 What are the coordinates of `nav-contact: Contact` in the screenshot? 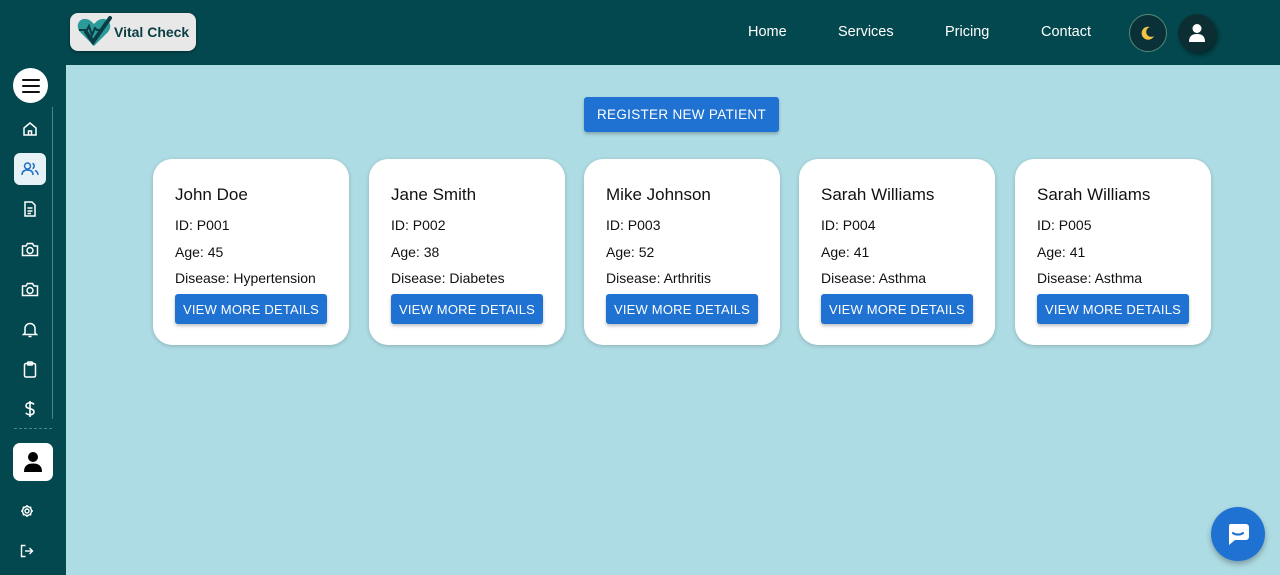 It's located at (1066, 32).